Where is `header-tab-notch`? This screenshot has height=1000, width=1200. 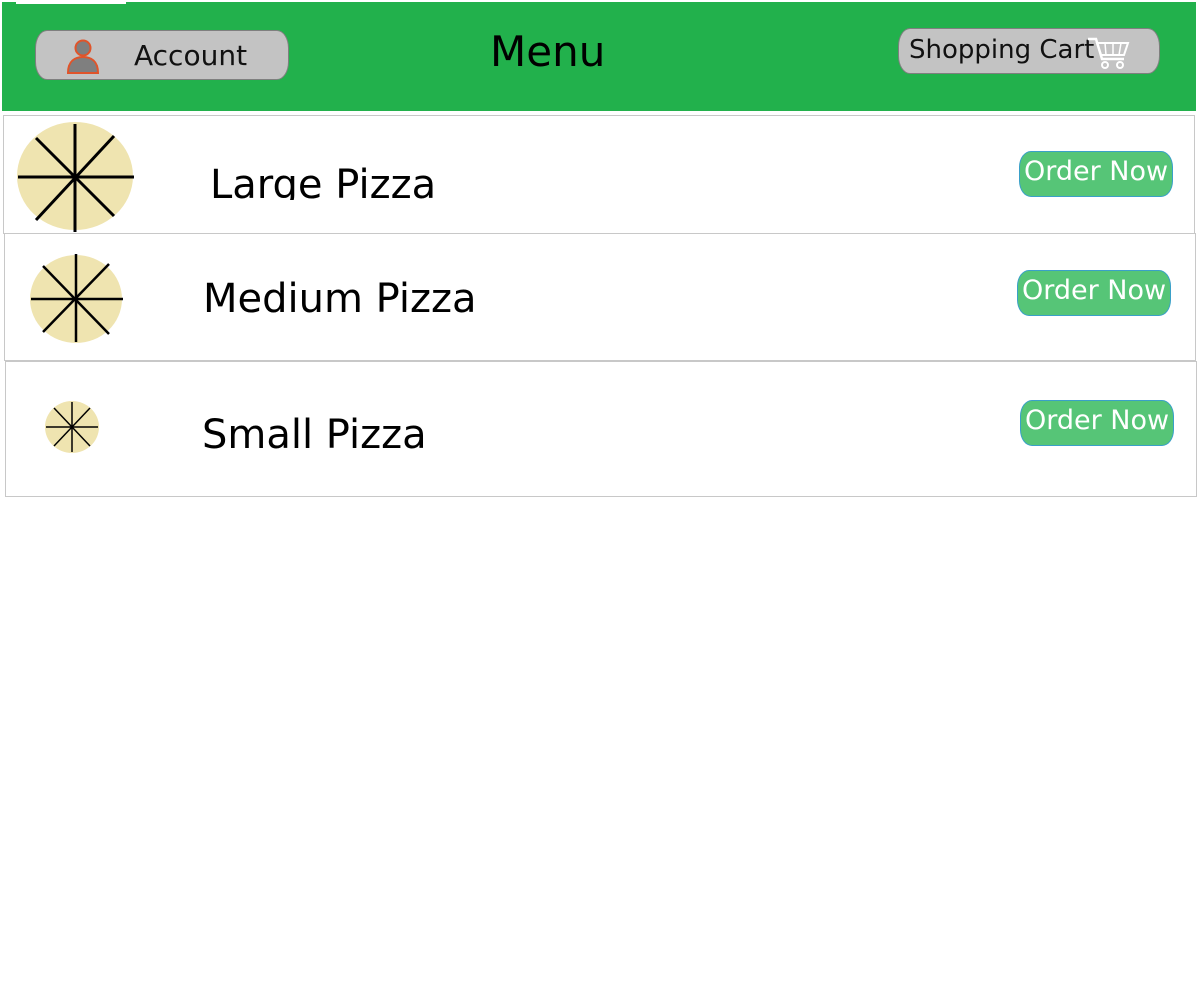
header-tab-notch is located at coordinates (71, 2).